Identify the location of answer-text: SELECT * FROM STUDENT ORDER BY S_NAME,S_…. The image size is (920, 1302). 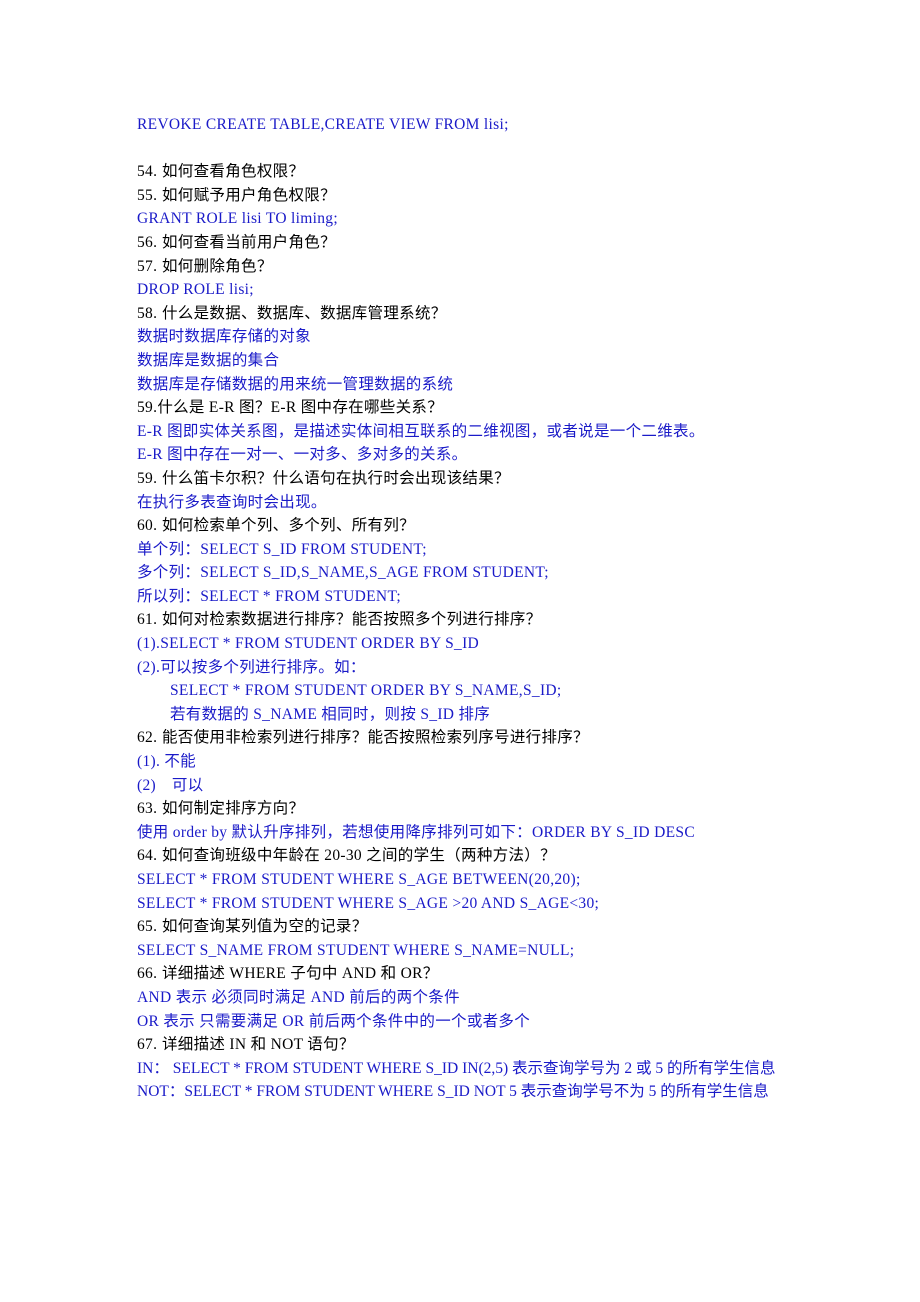
(366, 691).